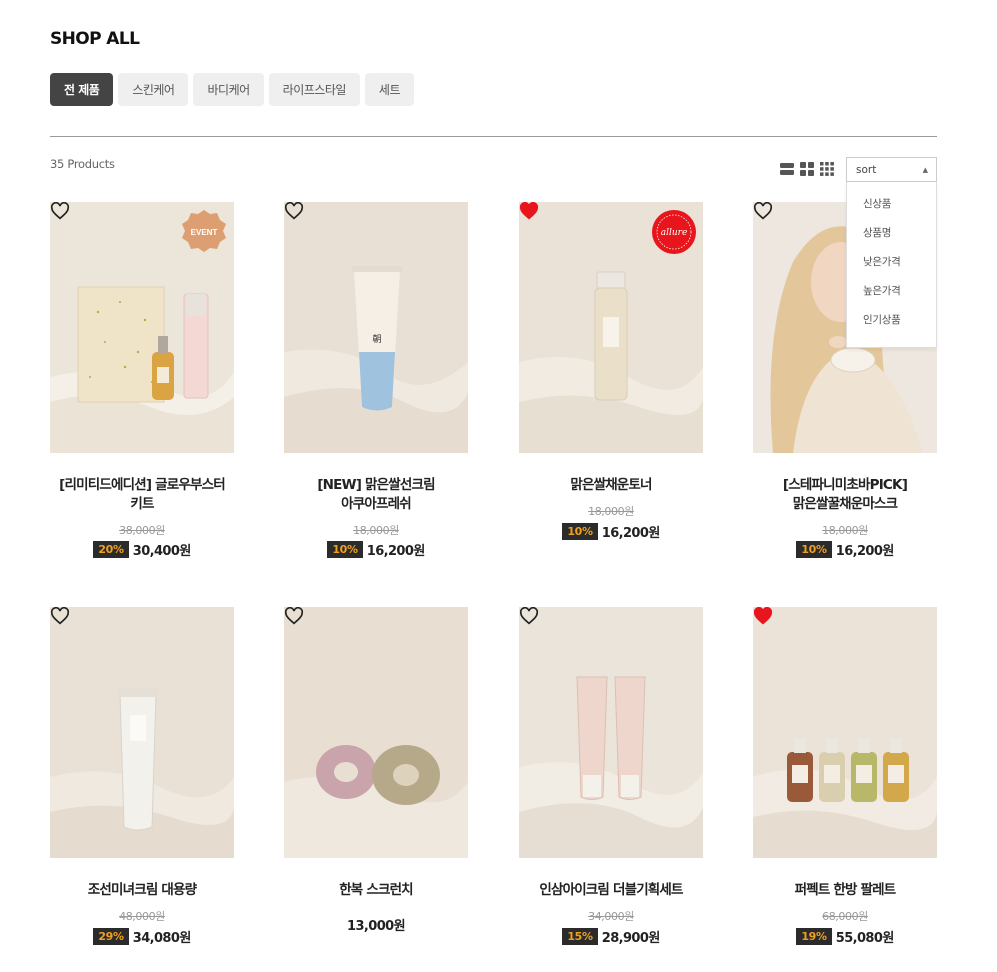 The width and height of the screenshot is (997, 972). Describe the element at coordinates (845, 916) in the screenshot. I see `original-price: 68,000원` at that location.